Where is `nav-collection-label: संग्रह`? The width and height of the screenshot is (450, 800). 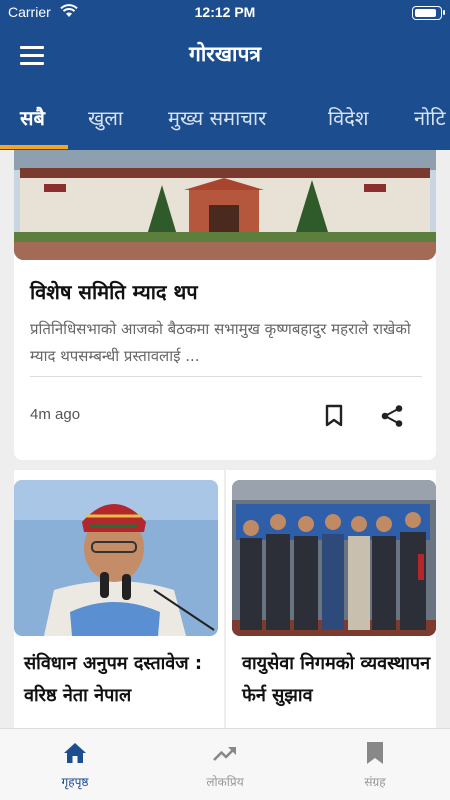
nav-collection-label: संग्रह is located at coordinates (375, 782).